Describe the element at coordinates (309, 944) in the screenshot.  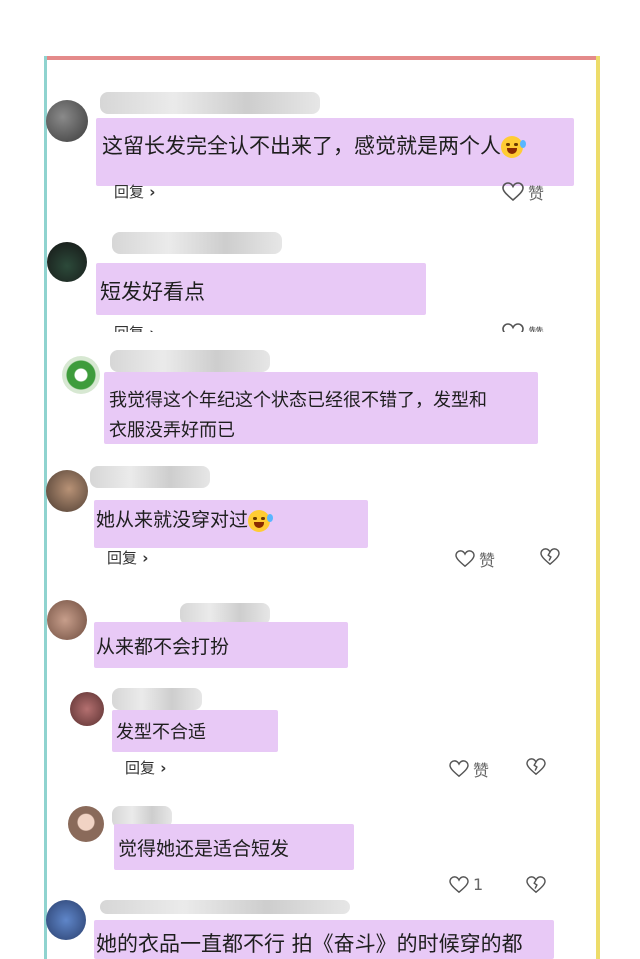
I see `comment-text: 她的衣品一直都不行 拍《奋斗》的时候穿的都` at that location.